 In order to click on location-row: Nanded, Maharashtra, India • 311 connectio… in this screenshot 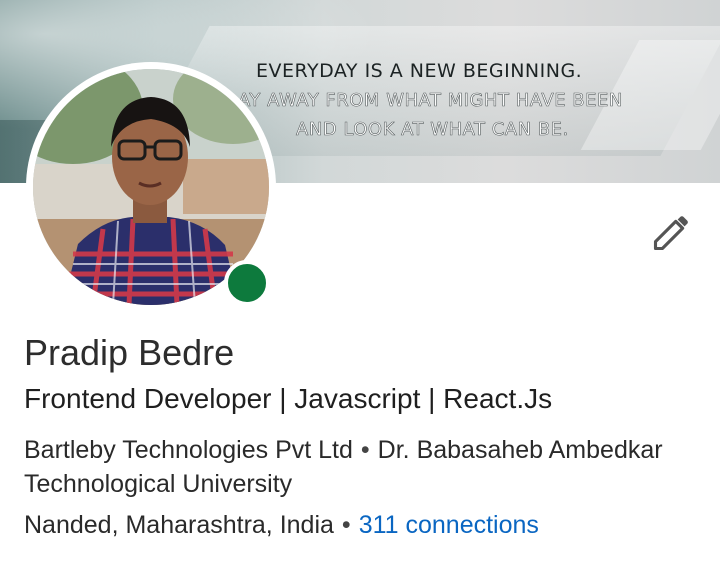, I will do `click(281, 525)`.